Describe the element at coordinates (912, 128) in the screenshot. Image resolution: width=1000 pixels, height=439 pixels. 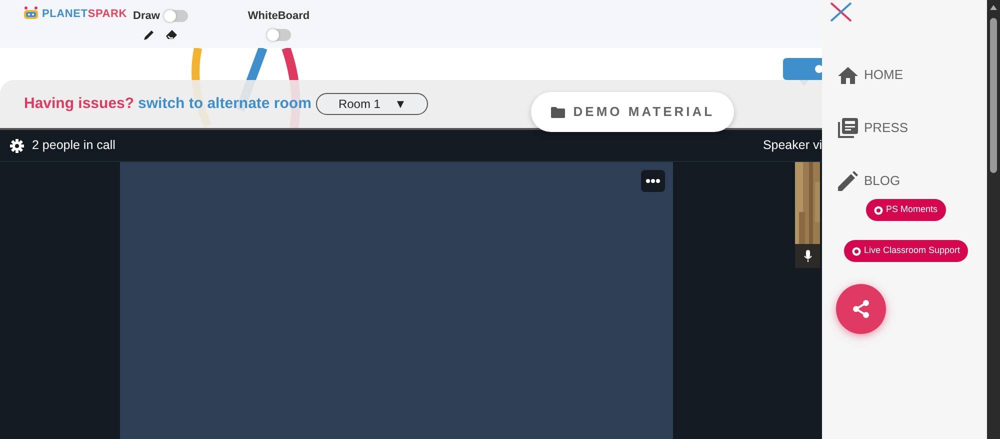
I see `nav-link: PRESS` at that location.